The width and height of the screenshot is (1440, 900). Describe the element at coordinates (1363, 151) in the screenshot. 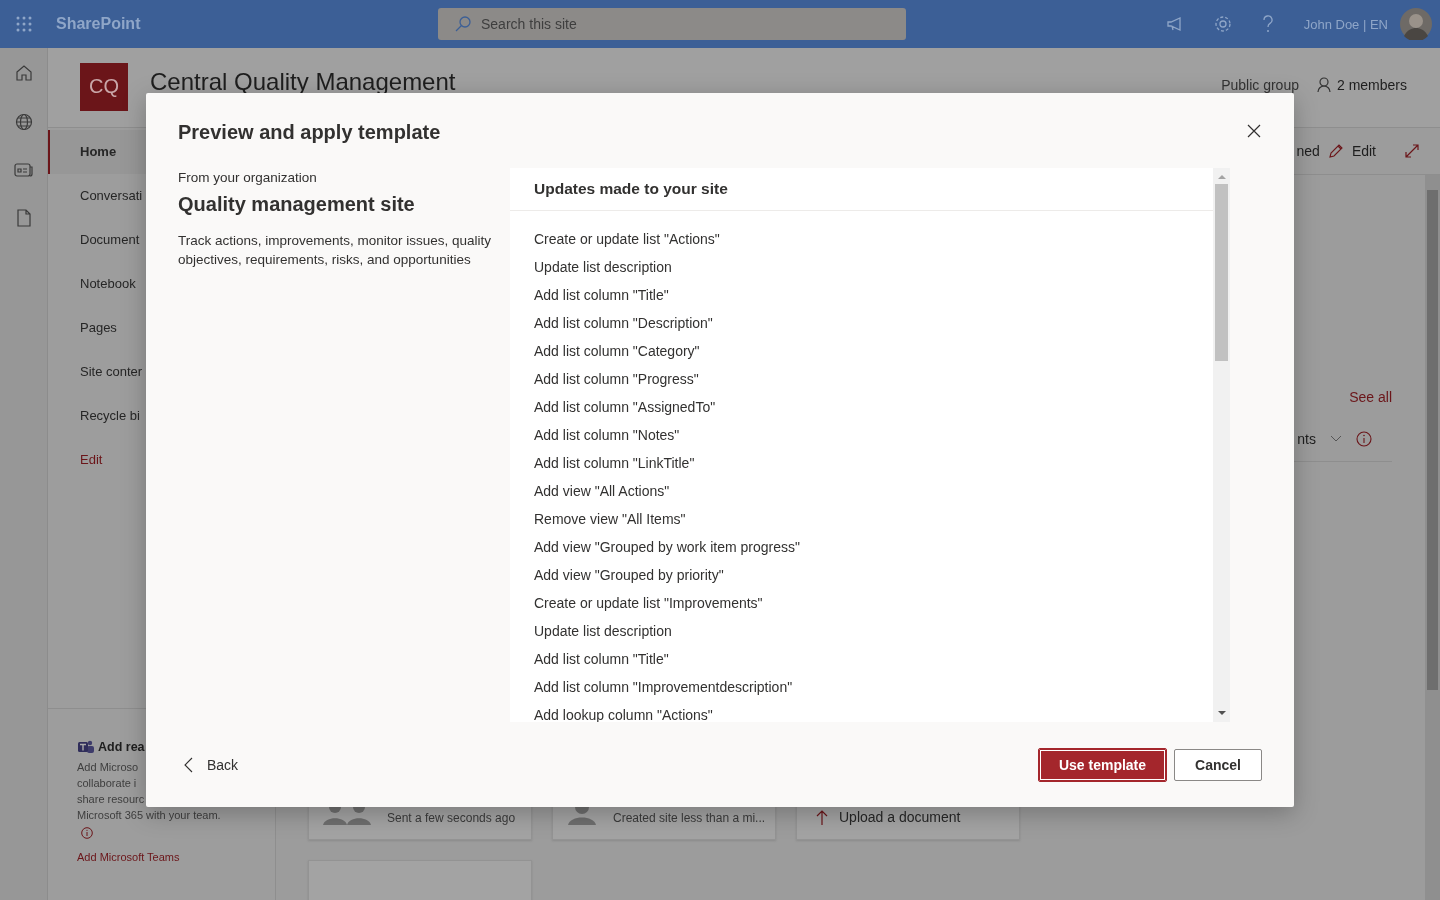

I see `edit-button: Edit` at that location.